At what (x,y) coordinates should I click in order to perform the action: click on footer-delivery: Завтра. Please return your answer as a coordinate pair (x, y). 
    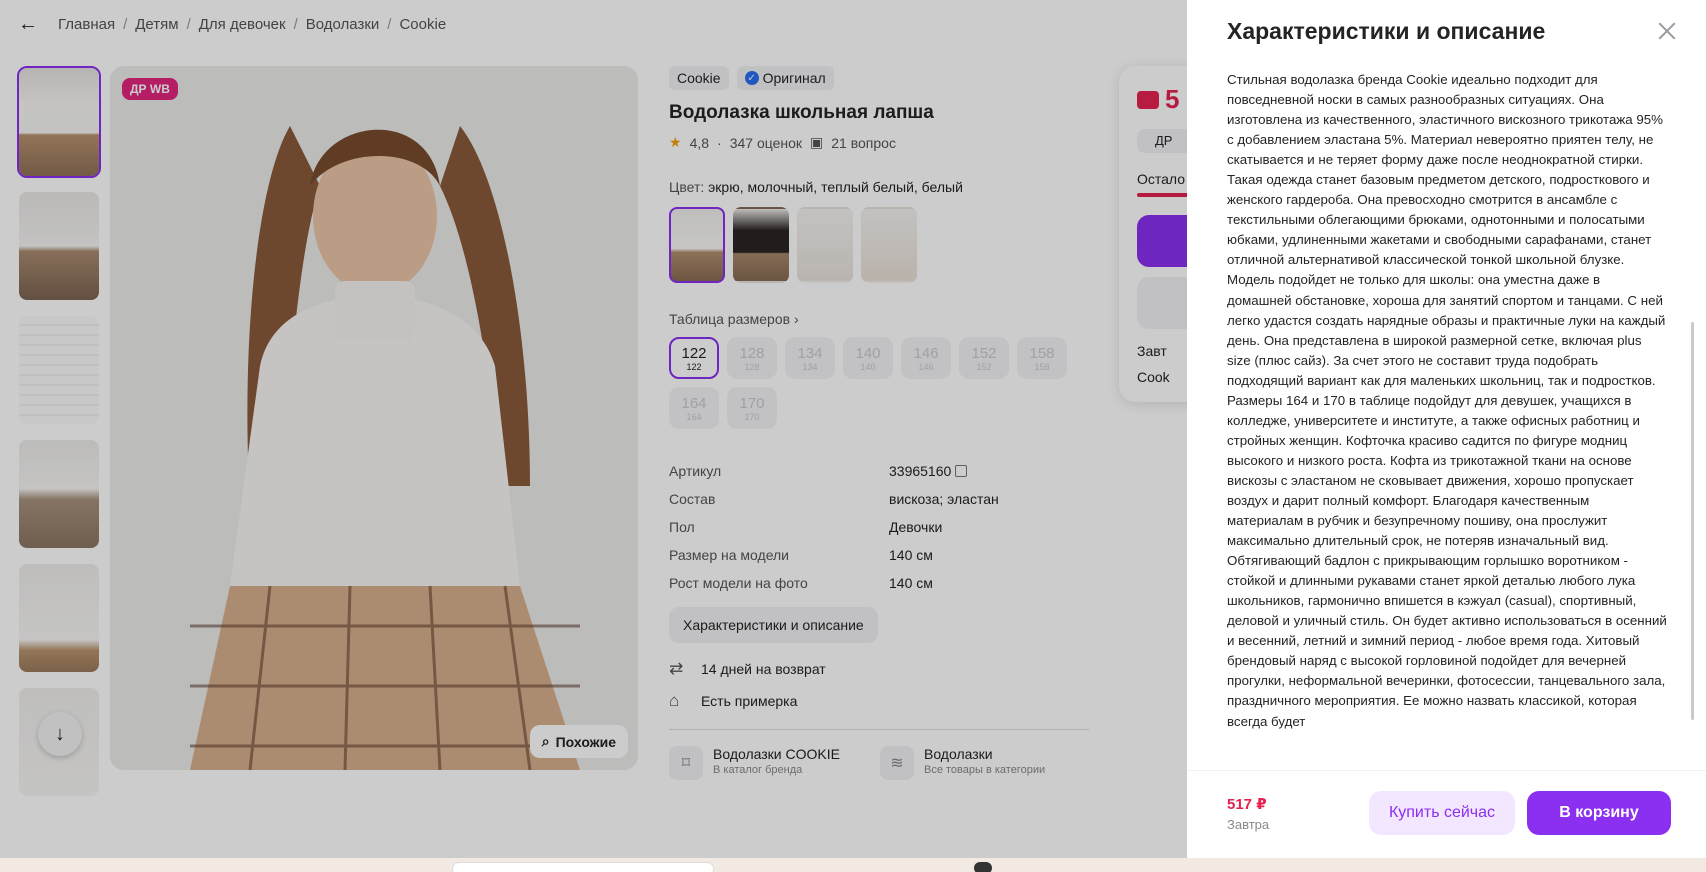
    Looking at the image, I should click on (1248, 824).